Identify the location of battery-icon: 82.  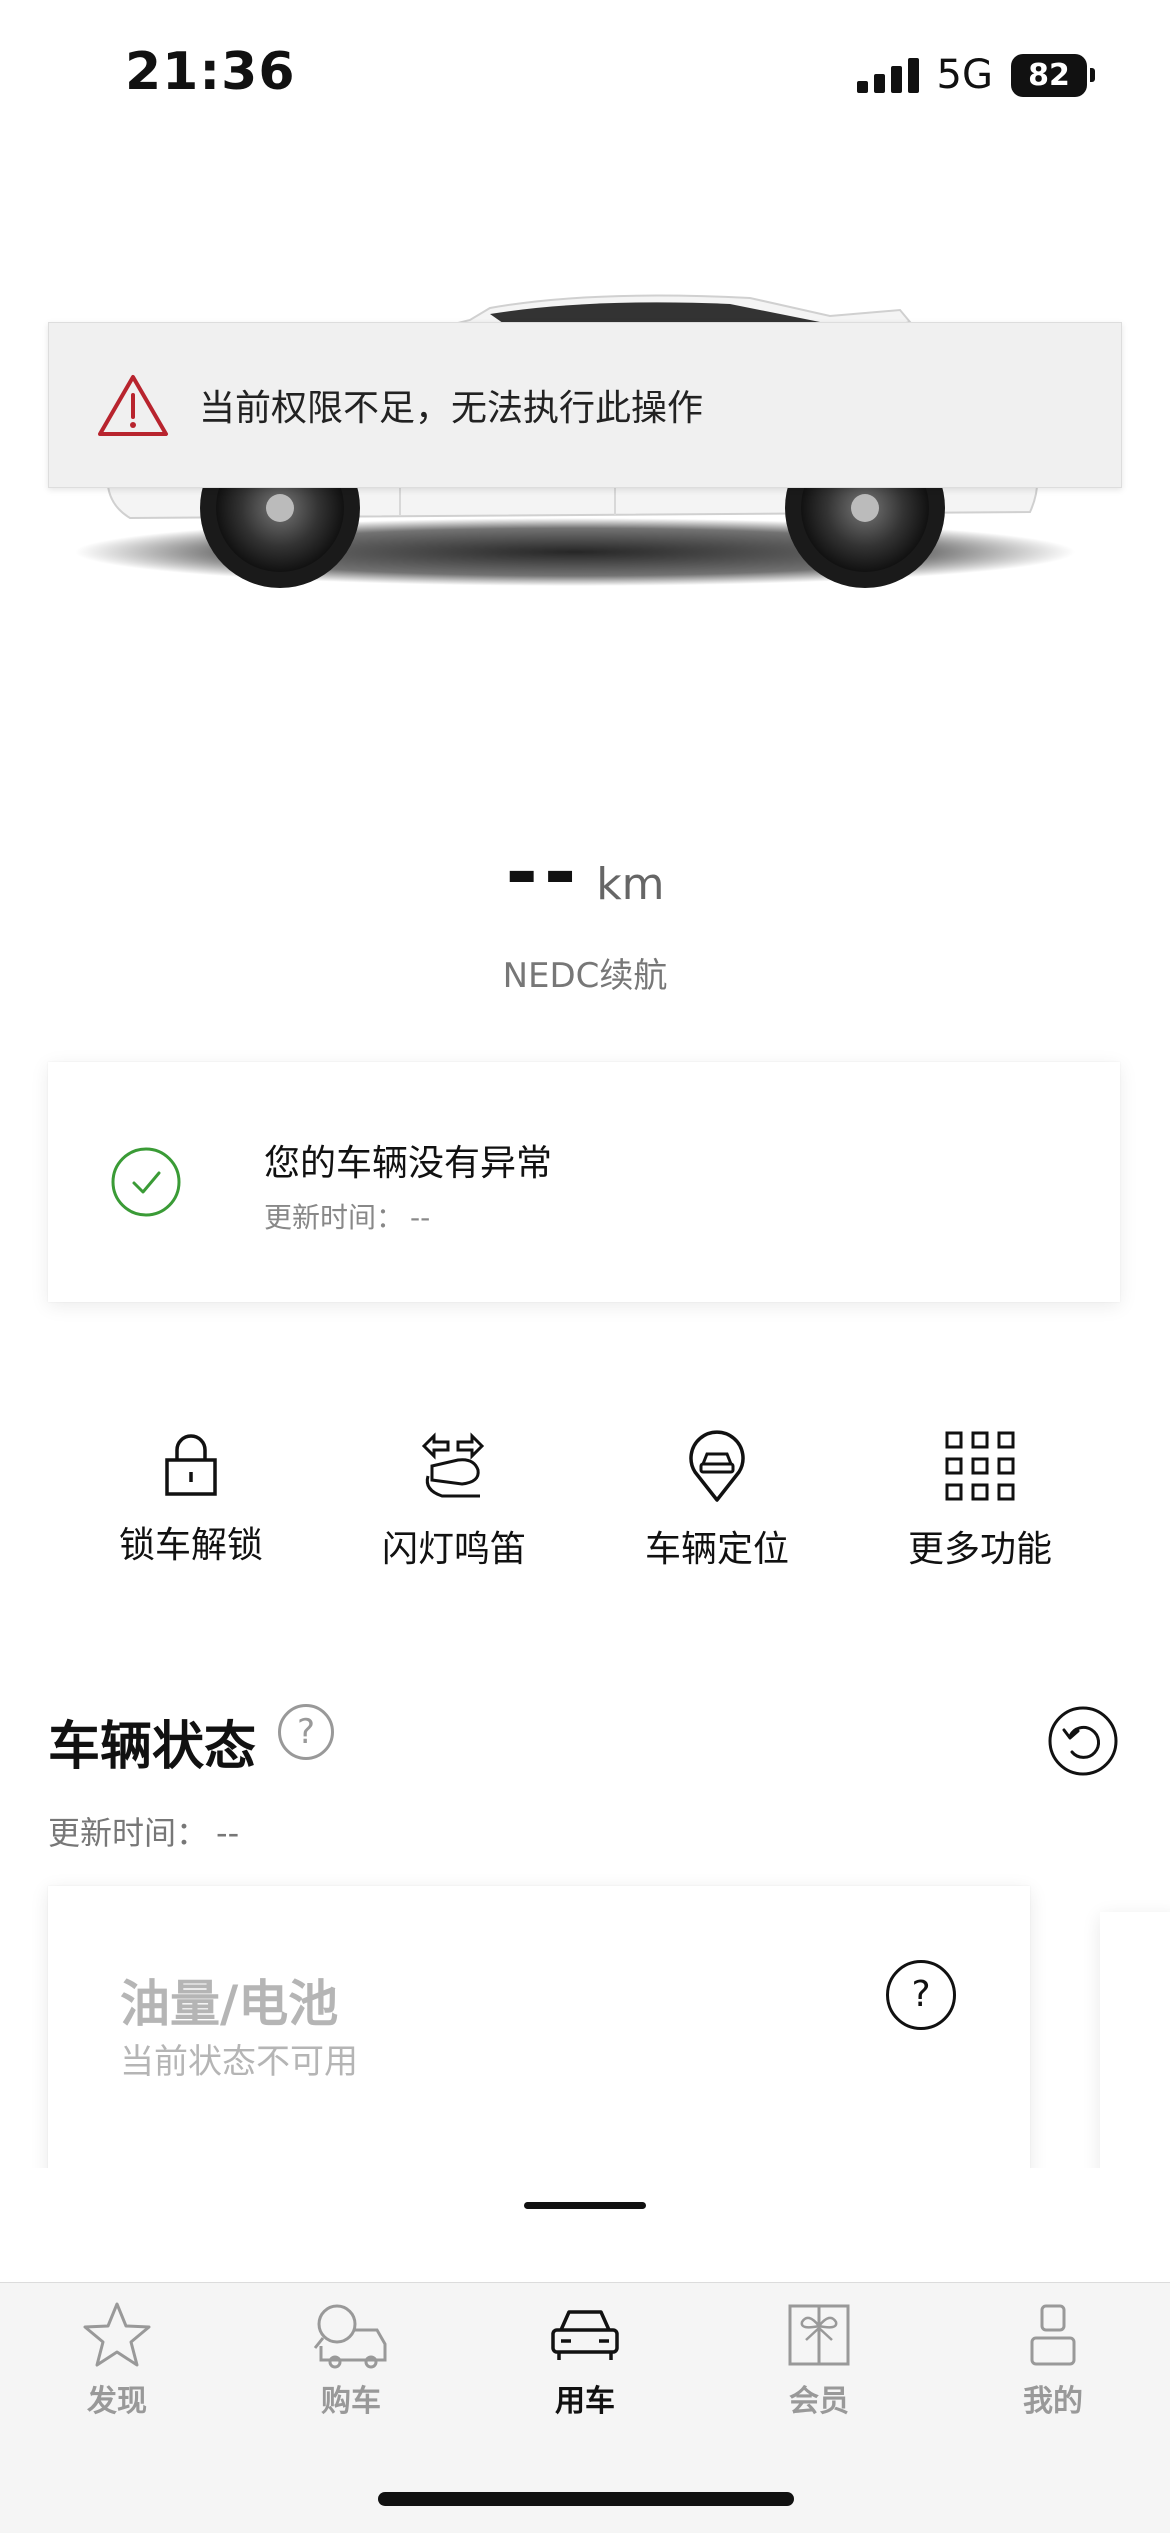
(1053, 75).